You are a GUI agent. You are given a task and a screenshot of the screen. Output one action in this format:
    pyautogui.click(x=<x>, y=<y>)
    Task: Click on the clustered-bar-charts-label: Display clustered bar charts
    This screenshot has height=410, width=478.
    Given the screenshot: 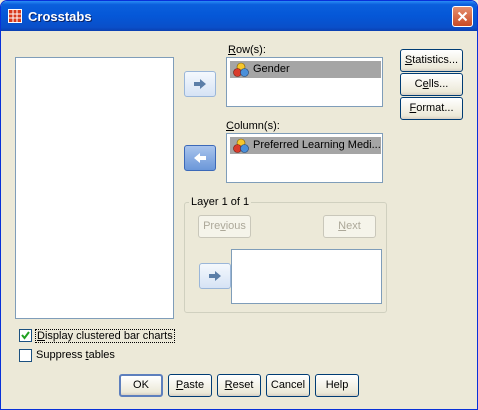 What is the action you would take?
    pyautogui.click(x=105, y=336)
    